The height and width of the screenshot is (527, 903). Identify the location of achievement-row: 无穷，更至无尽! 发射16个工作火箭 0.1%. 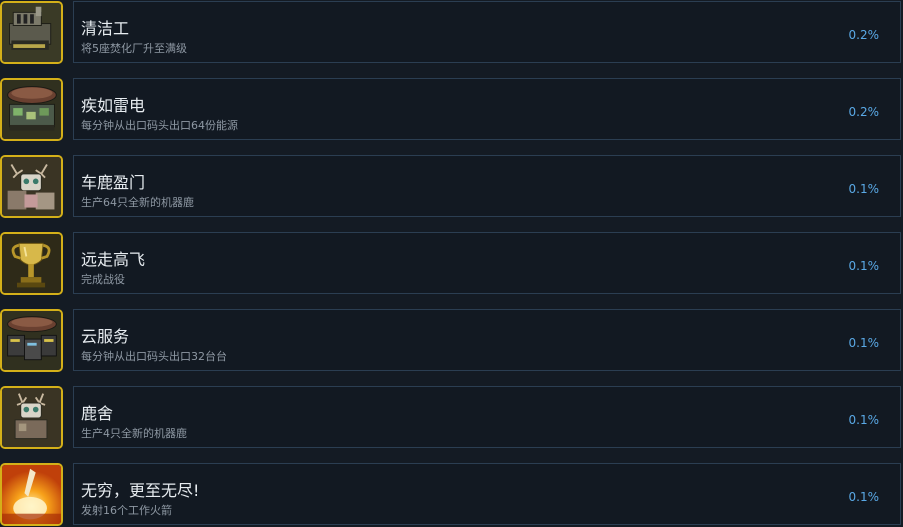
(451, 495).